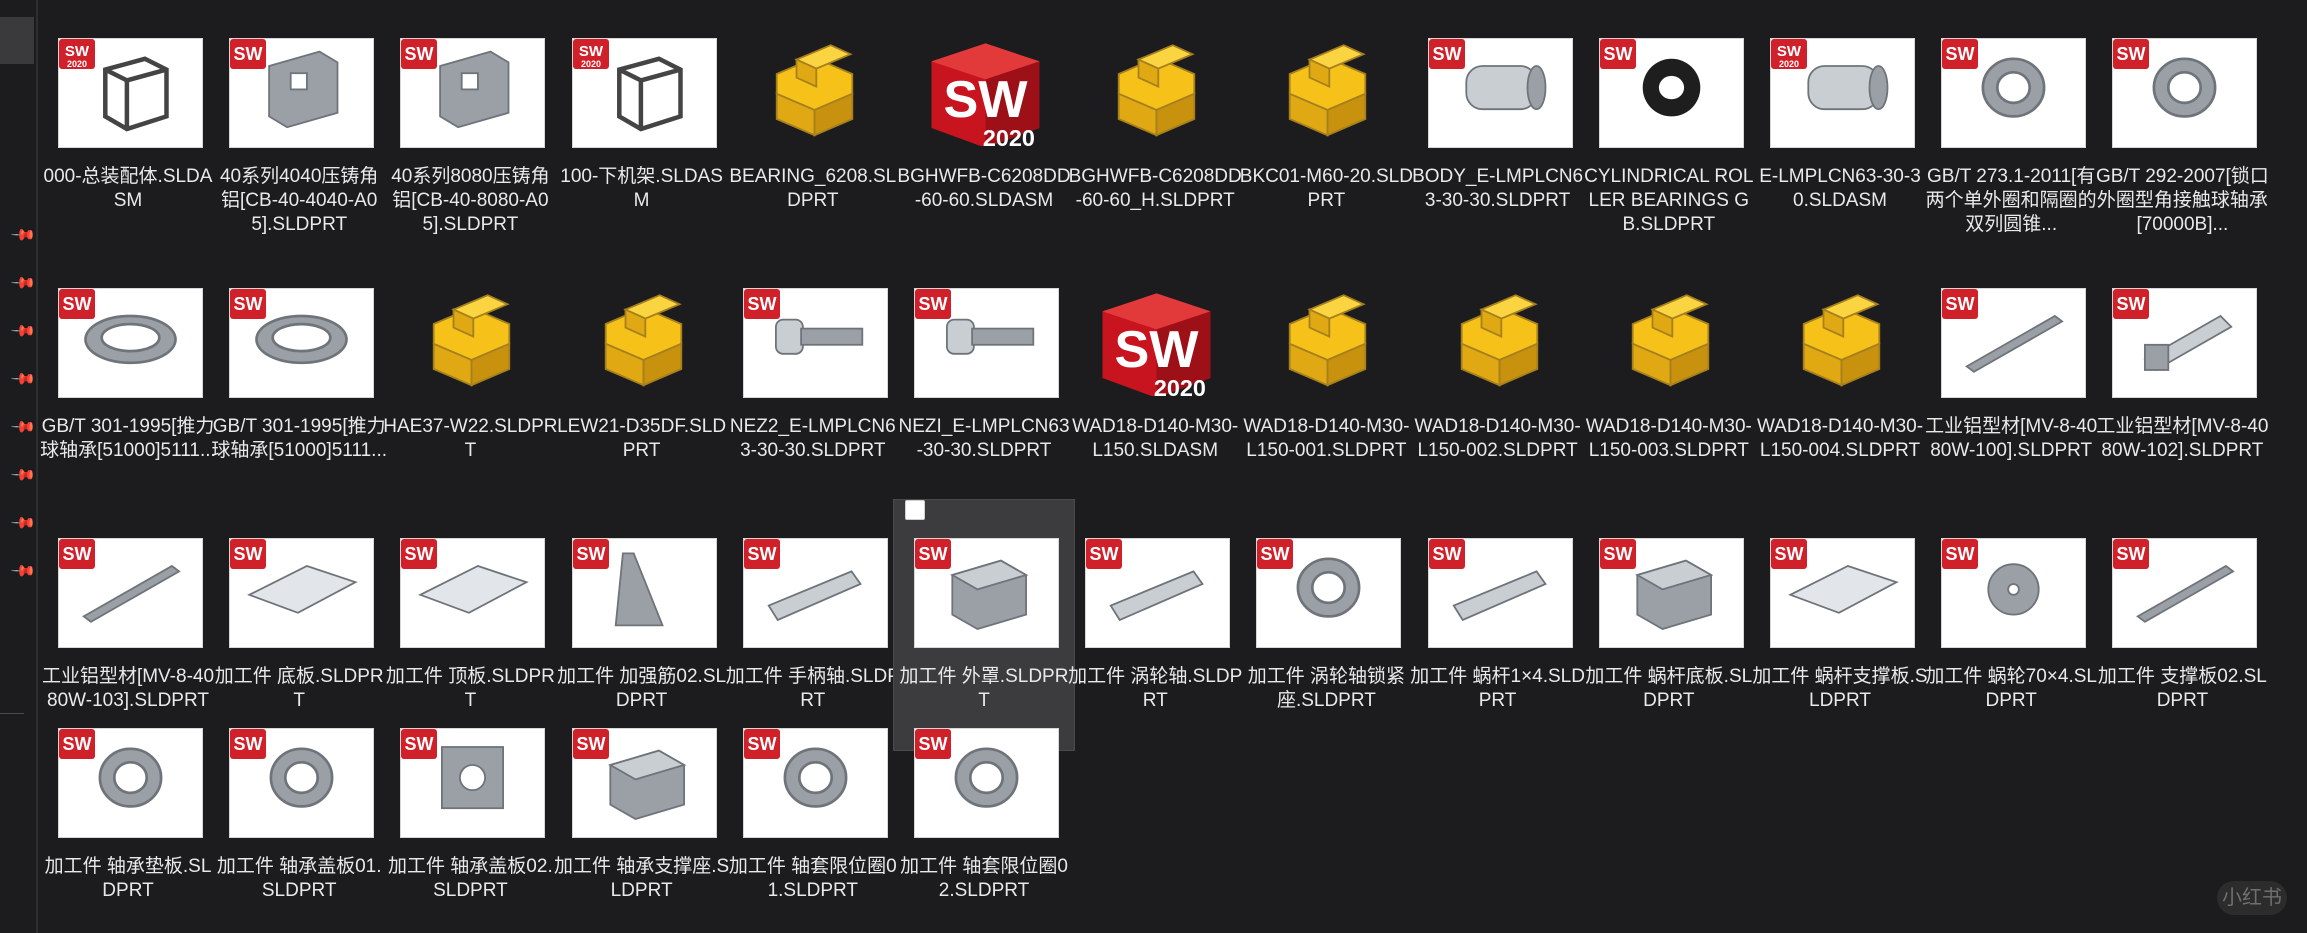  What do you see at coordinates (813, 188) in the screenshot?
I see `file-name: BEARING_6208.SLDPRT` at bounding box center [813, 188].